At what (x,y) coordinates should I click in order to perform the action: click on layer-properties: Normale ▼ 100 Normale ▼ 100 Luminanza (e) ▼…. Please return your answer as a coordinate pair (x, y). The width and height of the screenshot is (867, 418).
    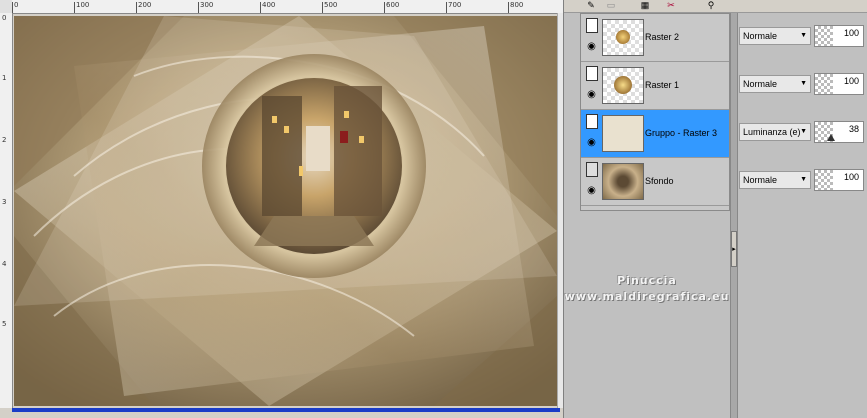
    Looking at the image, I should click on (802, 111).